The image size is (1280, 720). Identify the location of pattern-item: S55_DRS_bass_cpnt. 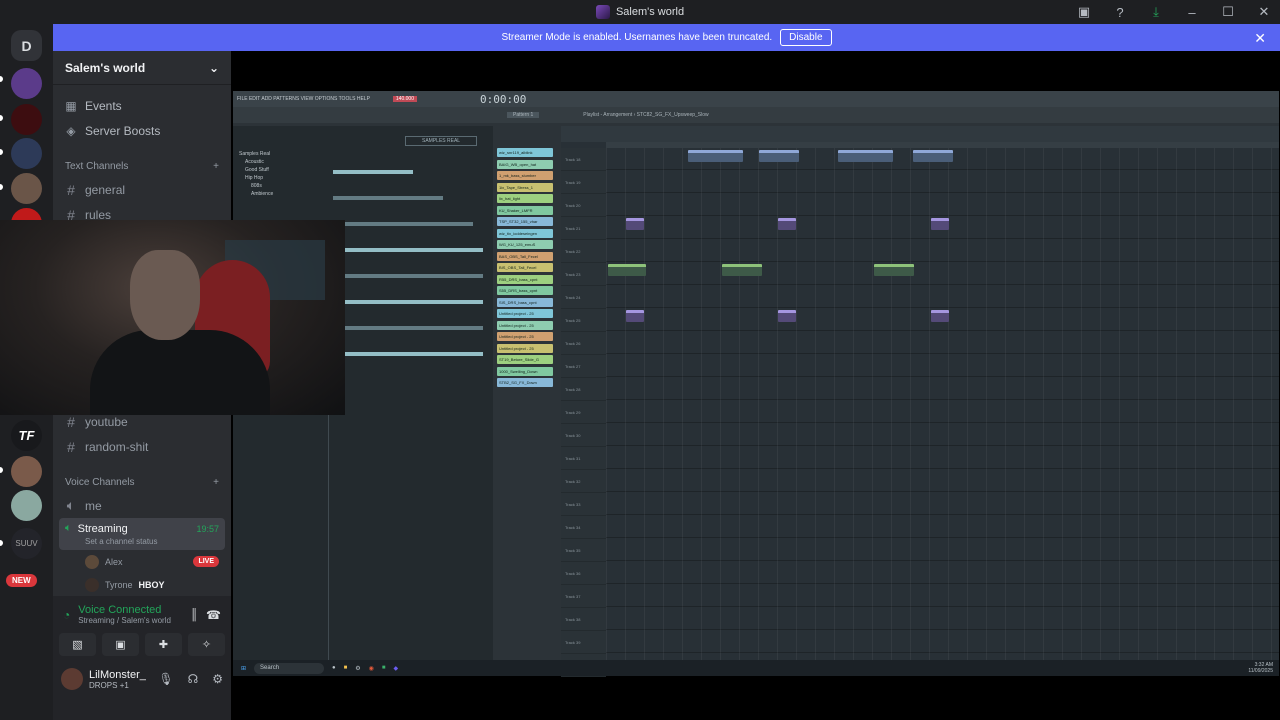
(525, 290).